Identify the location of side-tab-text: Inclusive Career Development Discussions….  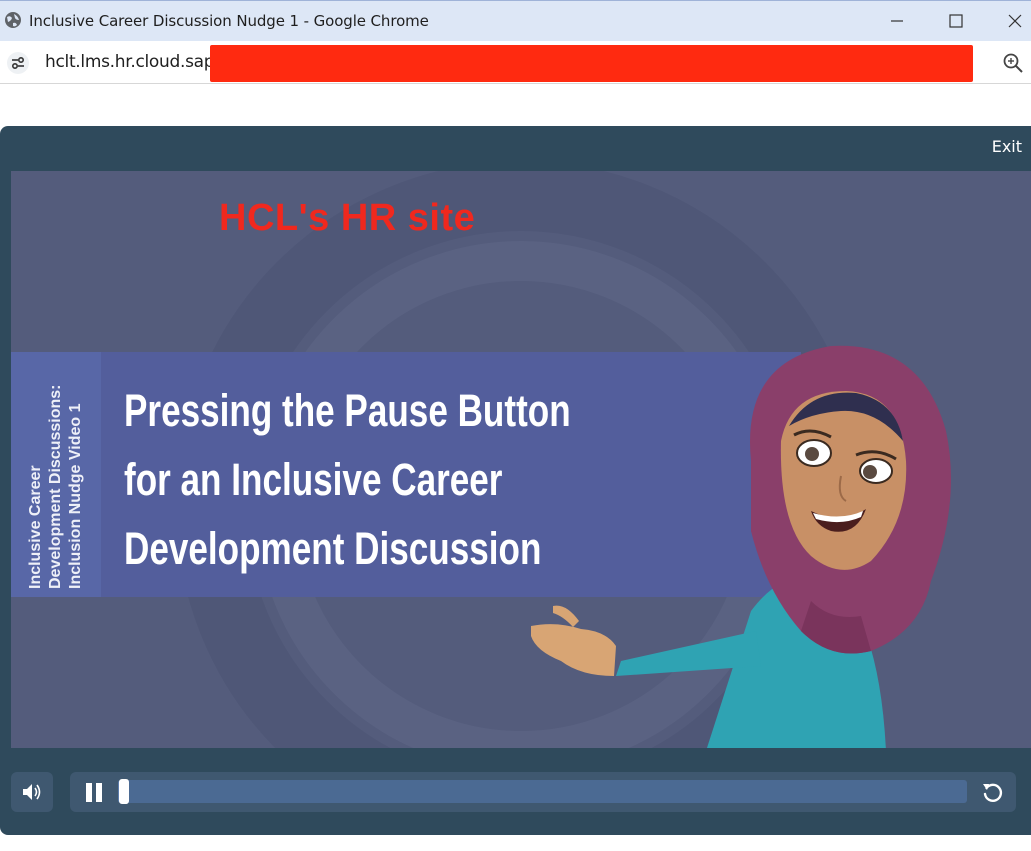
(56, 474).